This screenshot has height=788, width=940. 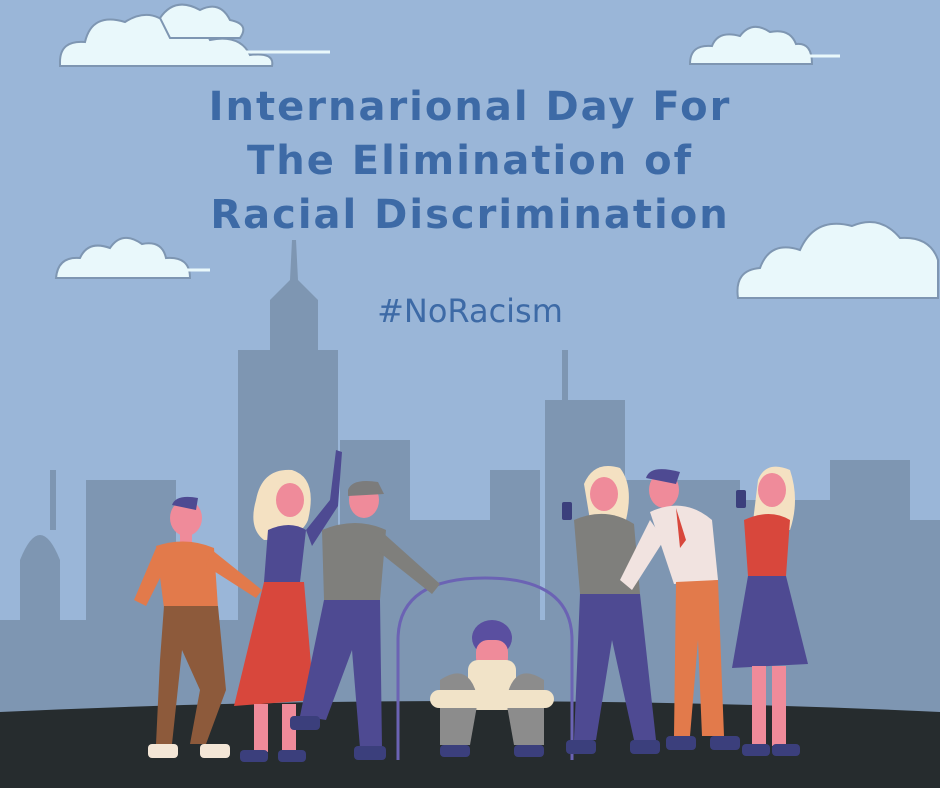 I want to click on title-line: Internarional Day For, so click(x=470, y=107).